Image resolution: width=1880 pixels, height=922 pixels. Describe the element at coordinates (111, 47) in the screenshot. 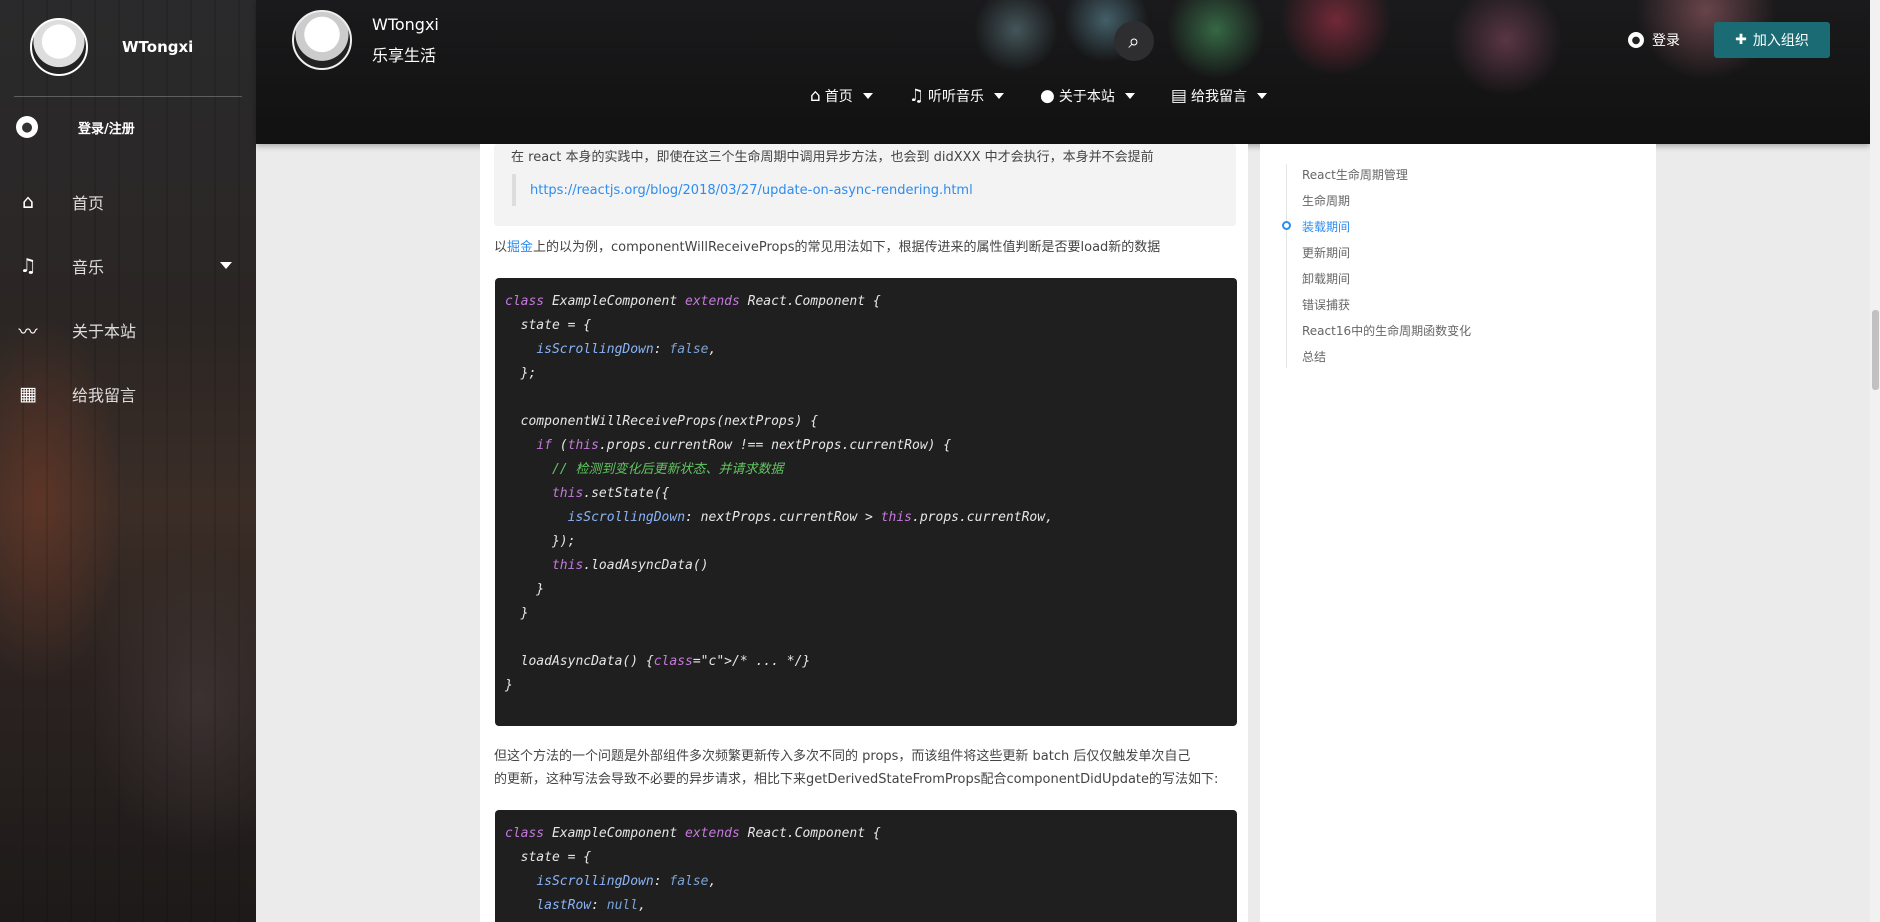

I see `sidebar-profile: WTongxi` at that location.